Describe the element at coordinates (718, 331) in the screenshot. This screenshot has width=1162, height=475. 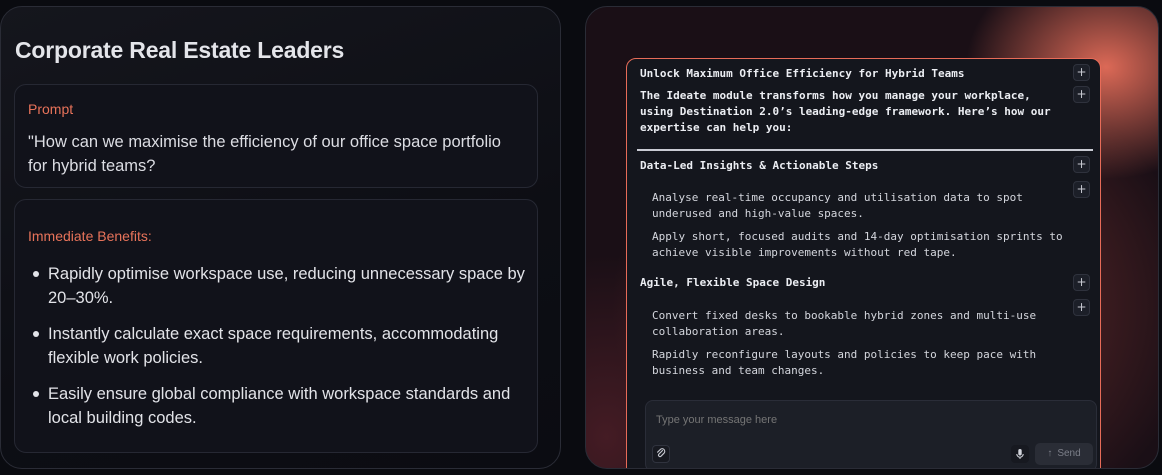
I see `list-item-line: collaboration areas.` at that location.